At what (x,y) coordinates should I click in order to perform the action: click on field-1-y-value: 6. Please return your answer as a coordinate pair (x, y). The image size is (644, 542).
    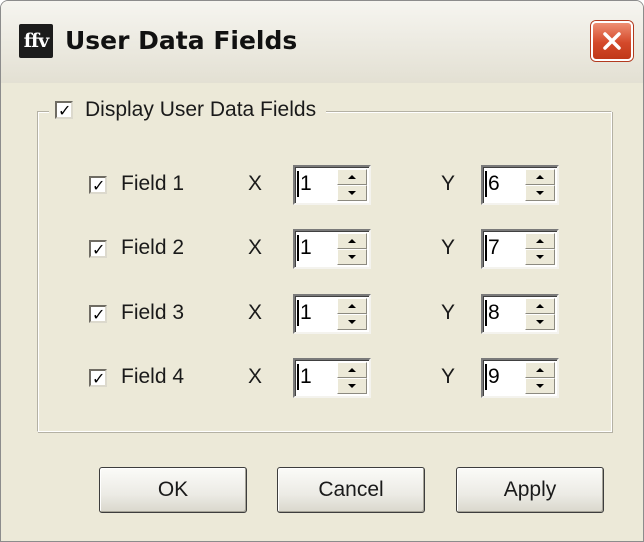
    Looking at the image, I should click on (492, 184).